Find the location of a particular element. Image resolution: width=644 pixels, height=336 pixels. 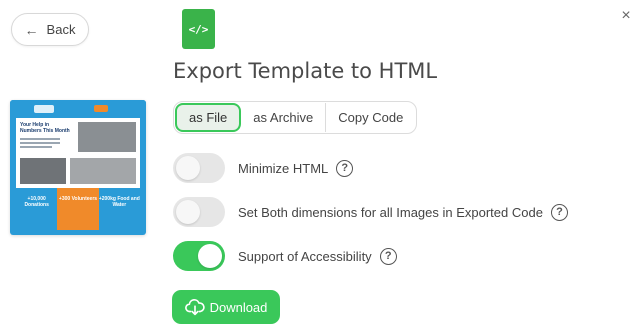

code-file-icon: </> is located at coordinates (198, 29).